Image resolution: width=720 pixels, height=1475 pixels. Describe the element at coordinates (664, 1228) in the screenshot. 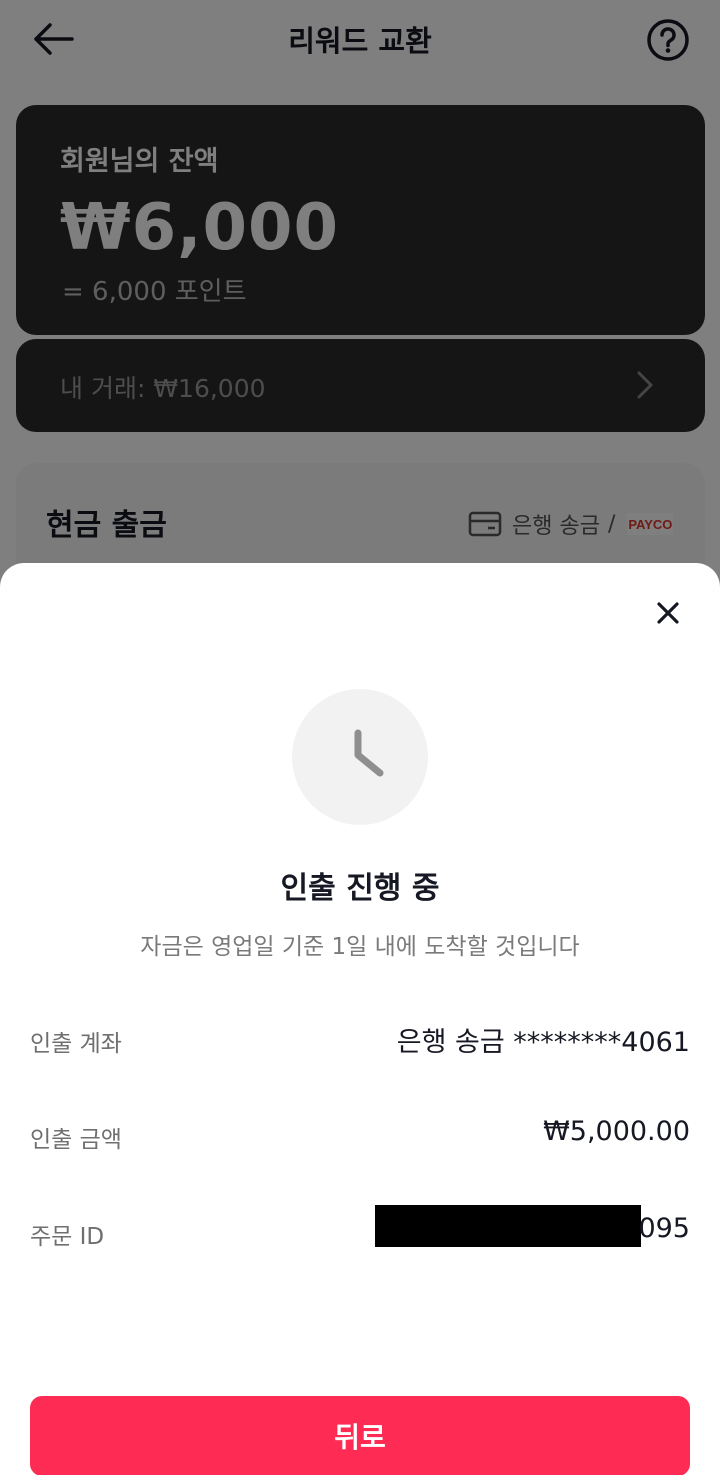

I see `order-id-value: 095` at that location.